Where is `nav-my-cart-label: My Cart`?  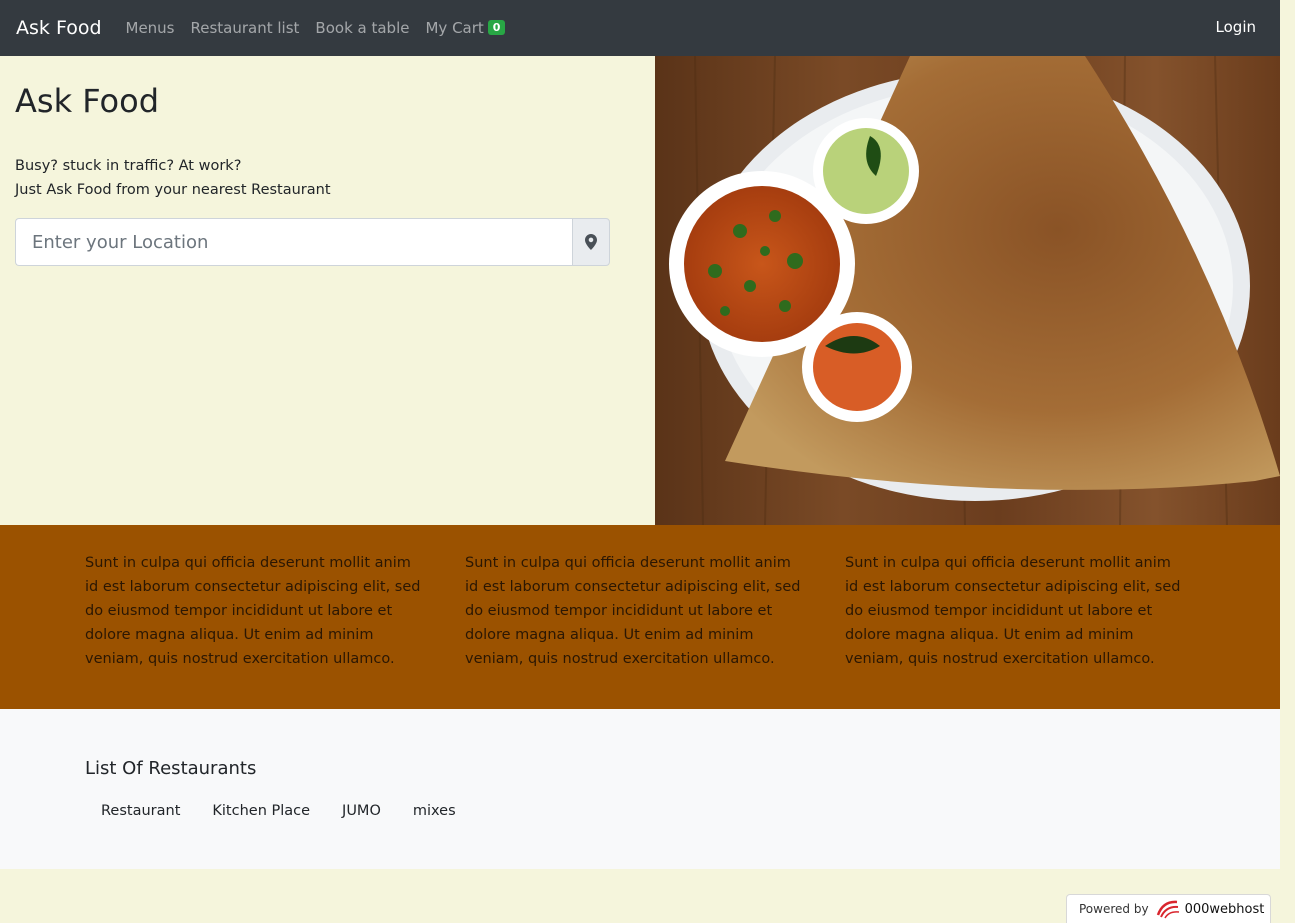
nav-my-cart-label: My Cart is located at coordinates (454, 28).